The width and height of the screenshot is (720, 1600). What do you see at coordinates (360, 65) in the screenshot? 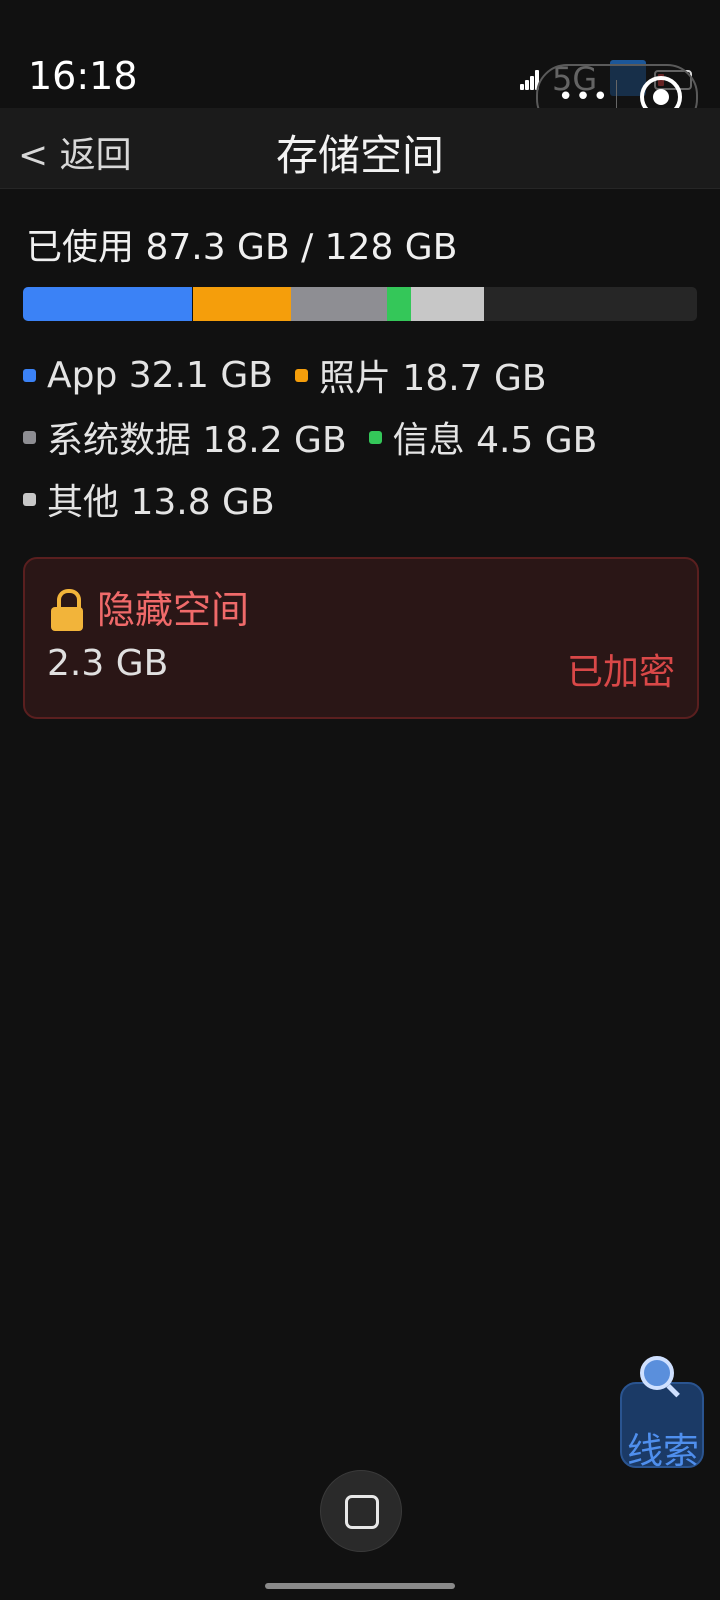
I see `status-bar: 16:18 5G •••` at bounding box center [360, 65].